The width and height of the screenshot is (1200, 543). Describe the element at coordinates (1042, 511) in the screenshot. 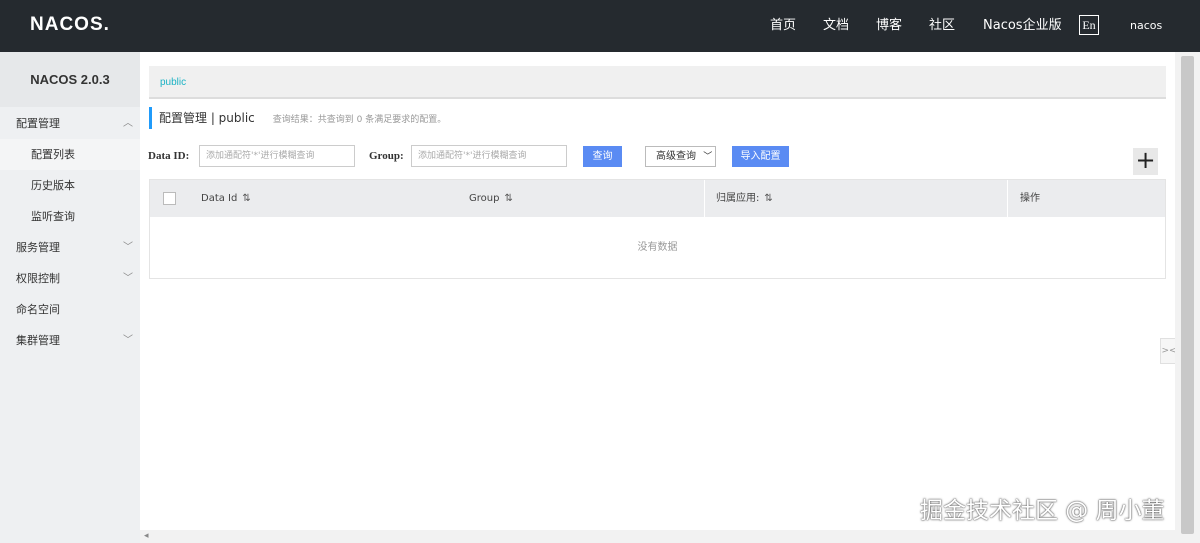

I see `watermark: 掘金技术社区 @ 周小董` at that location.